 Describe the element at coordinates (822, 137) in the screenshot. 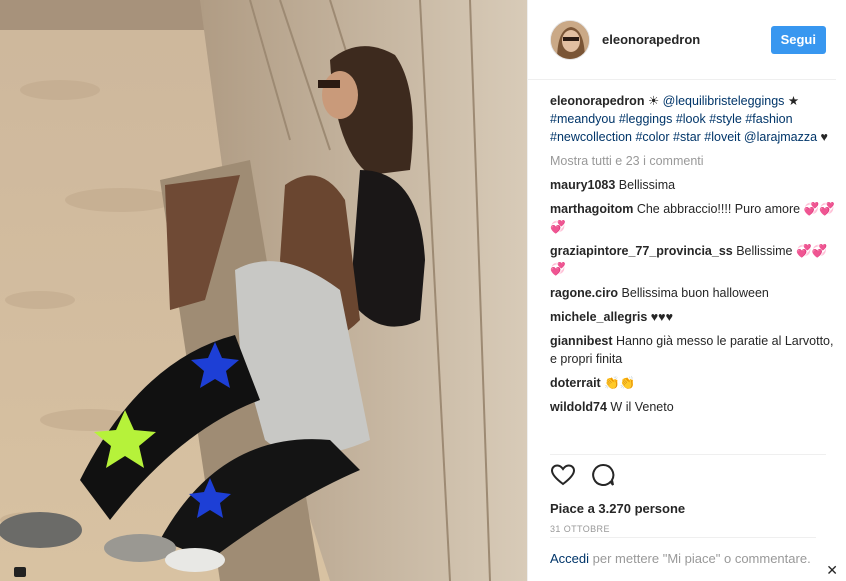

I see `caption-fragment: ♥` at that location.